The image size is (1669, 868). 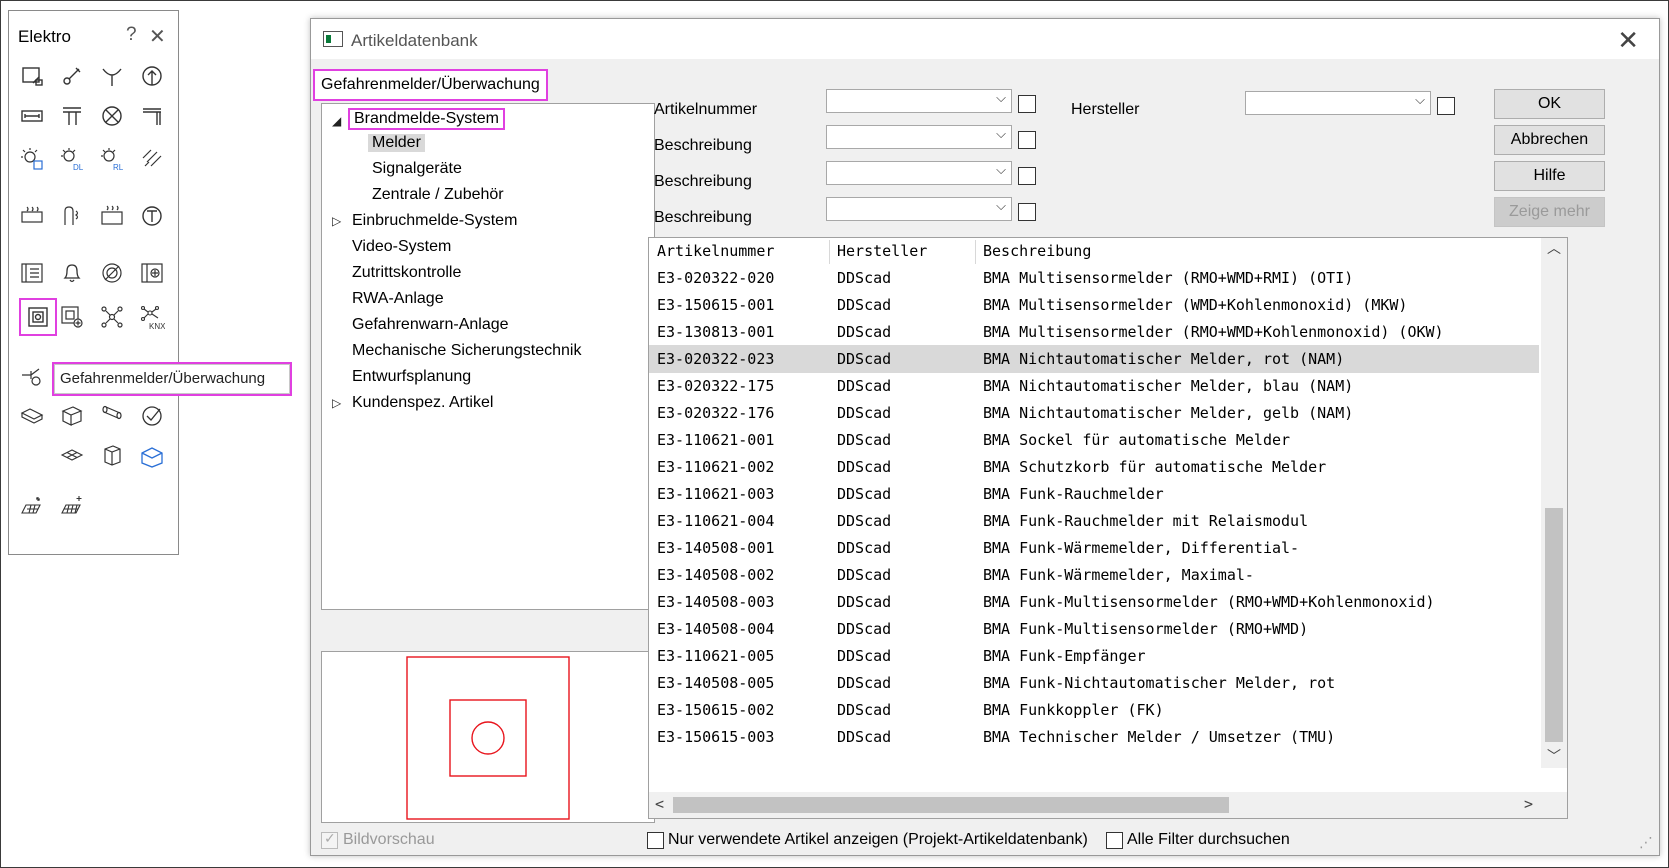 What do you see at coordinates (401, 247) in the screenshot?
I see `tree-item-video: Video-System` at bounding box center [401, 247].